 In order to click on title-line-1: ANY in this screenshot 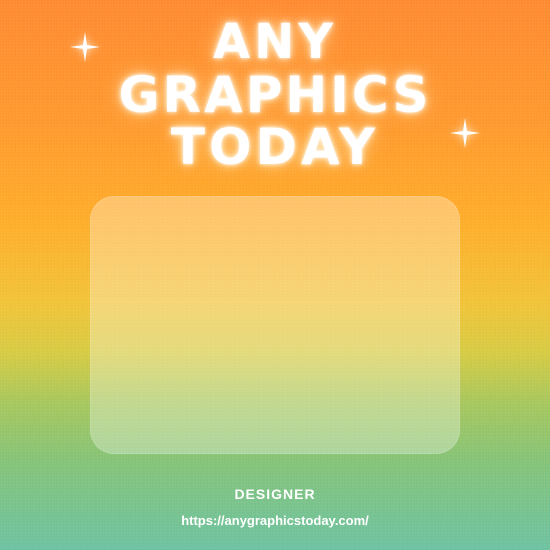, I will do `click(275, 42)`.